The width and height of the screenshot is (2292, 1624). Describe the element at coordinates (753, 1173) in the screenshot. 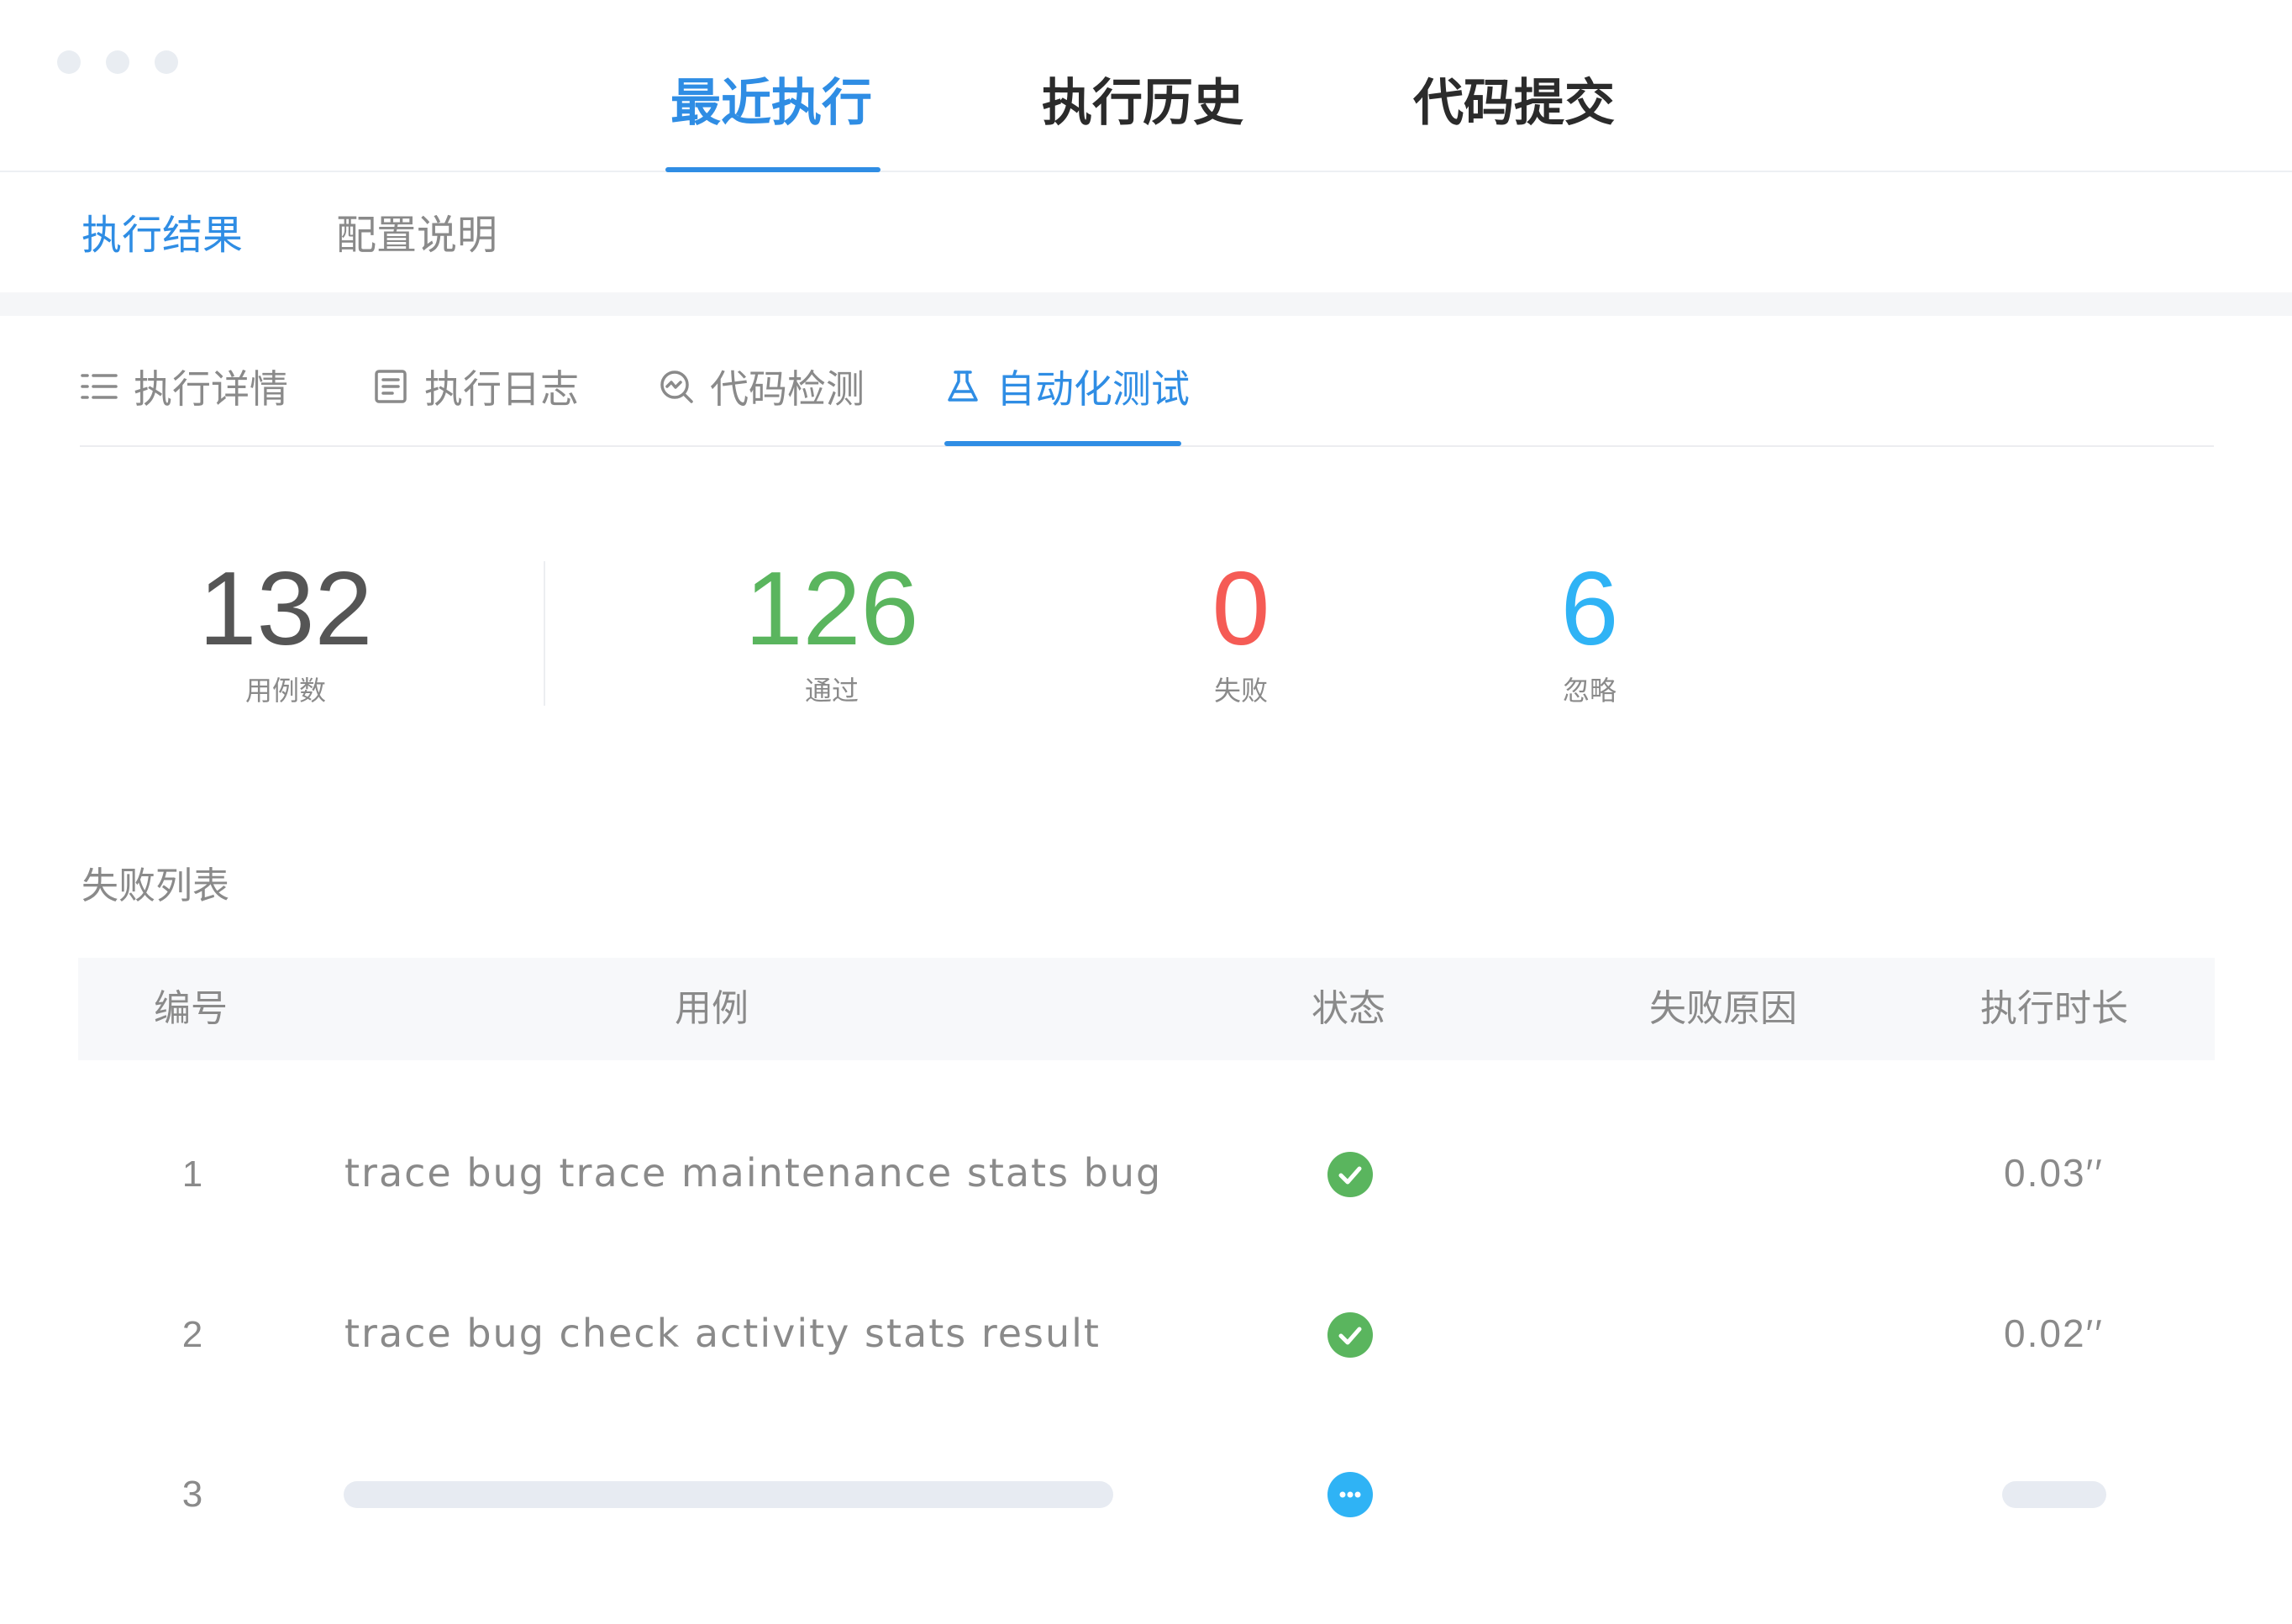

I see `row-case-name: trace bug trace maintenance stats bug` at that location.